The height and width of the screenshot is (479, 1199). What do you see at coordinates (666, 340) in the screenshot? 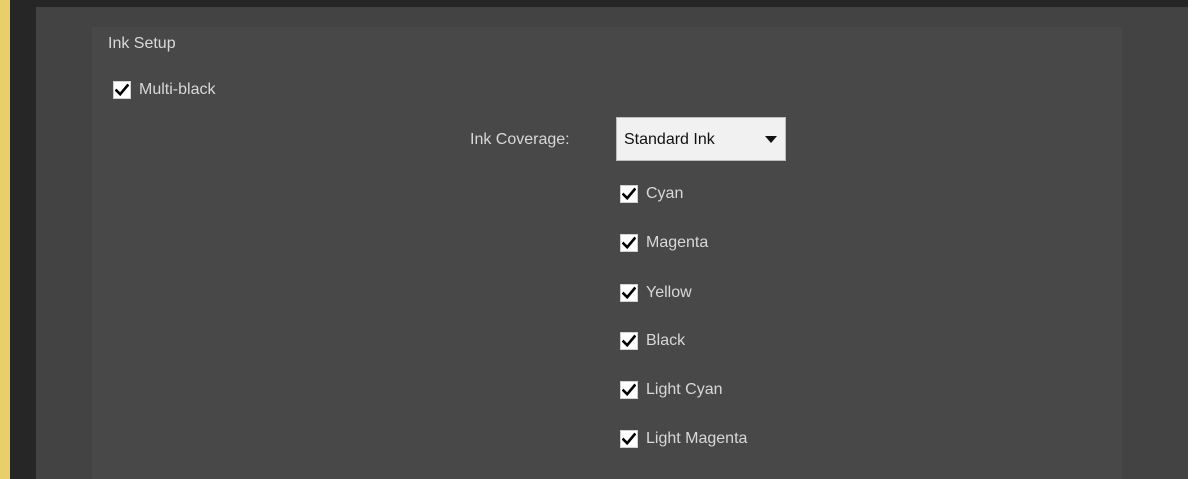
I see `black-label: Black` at bounding box center [666, 340].